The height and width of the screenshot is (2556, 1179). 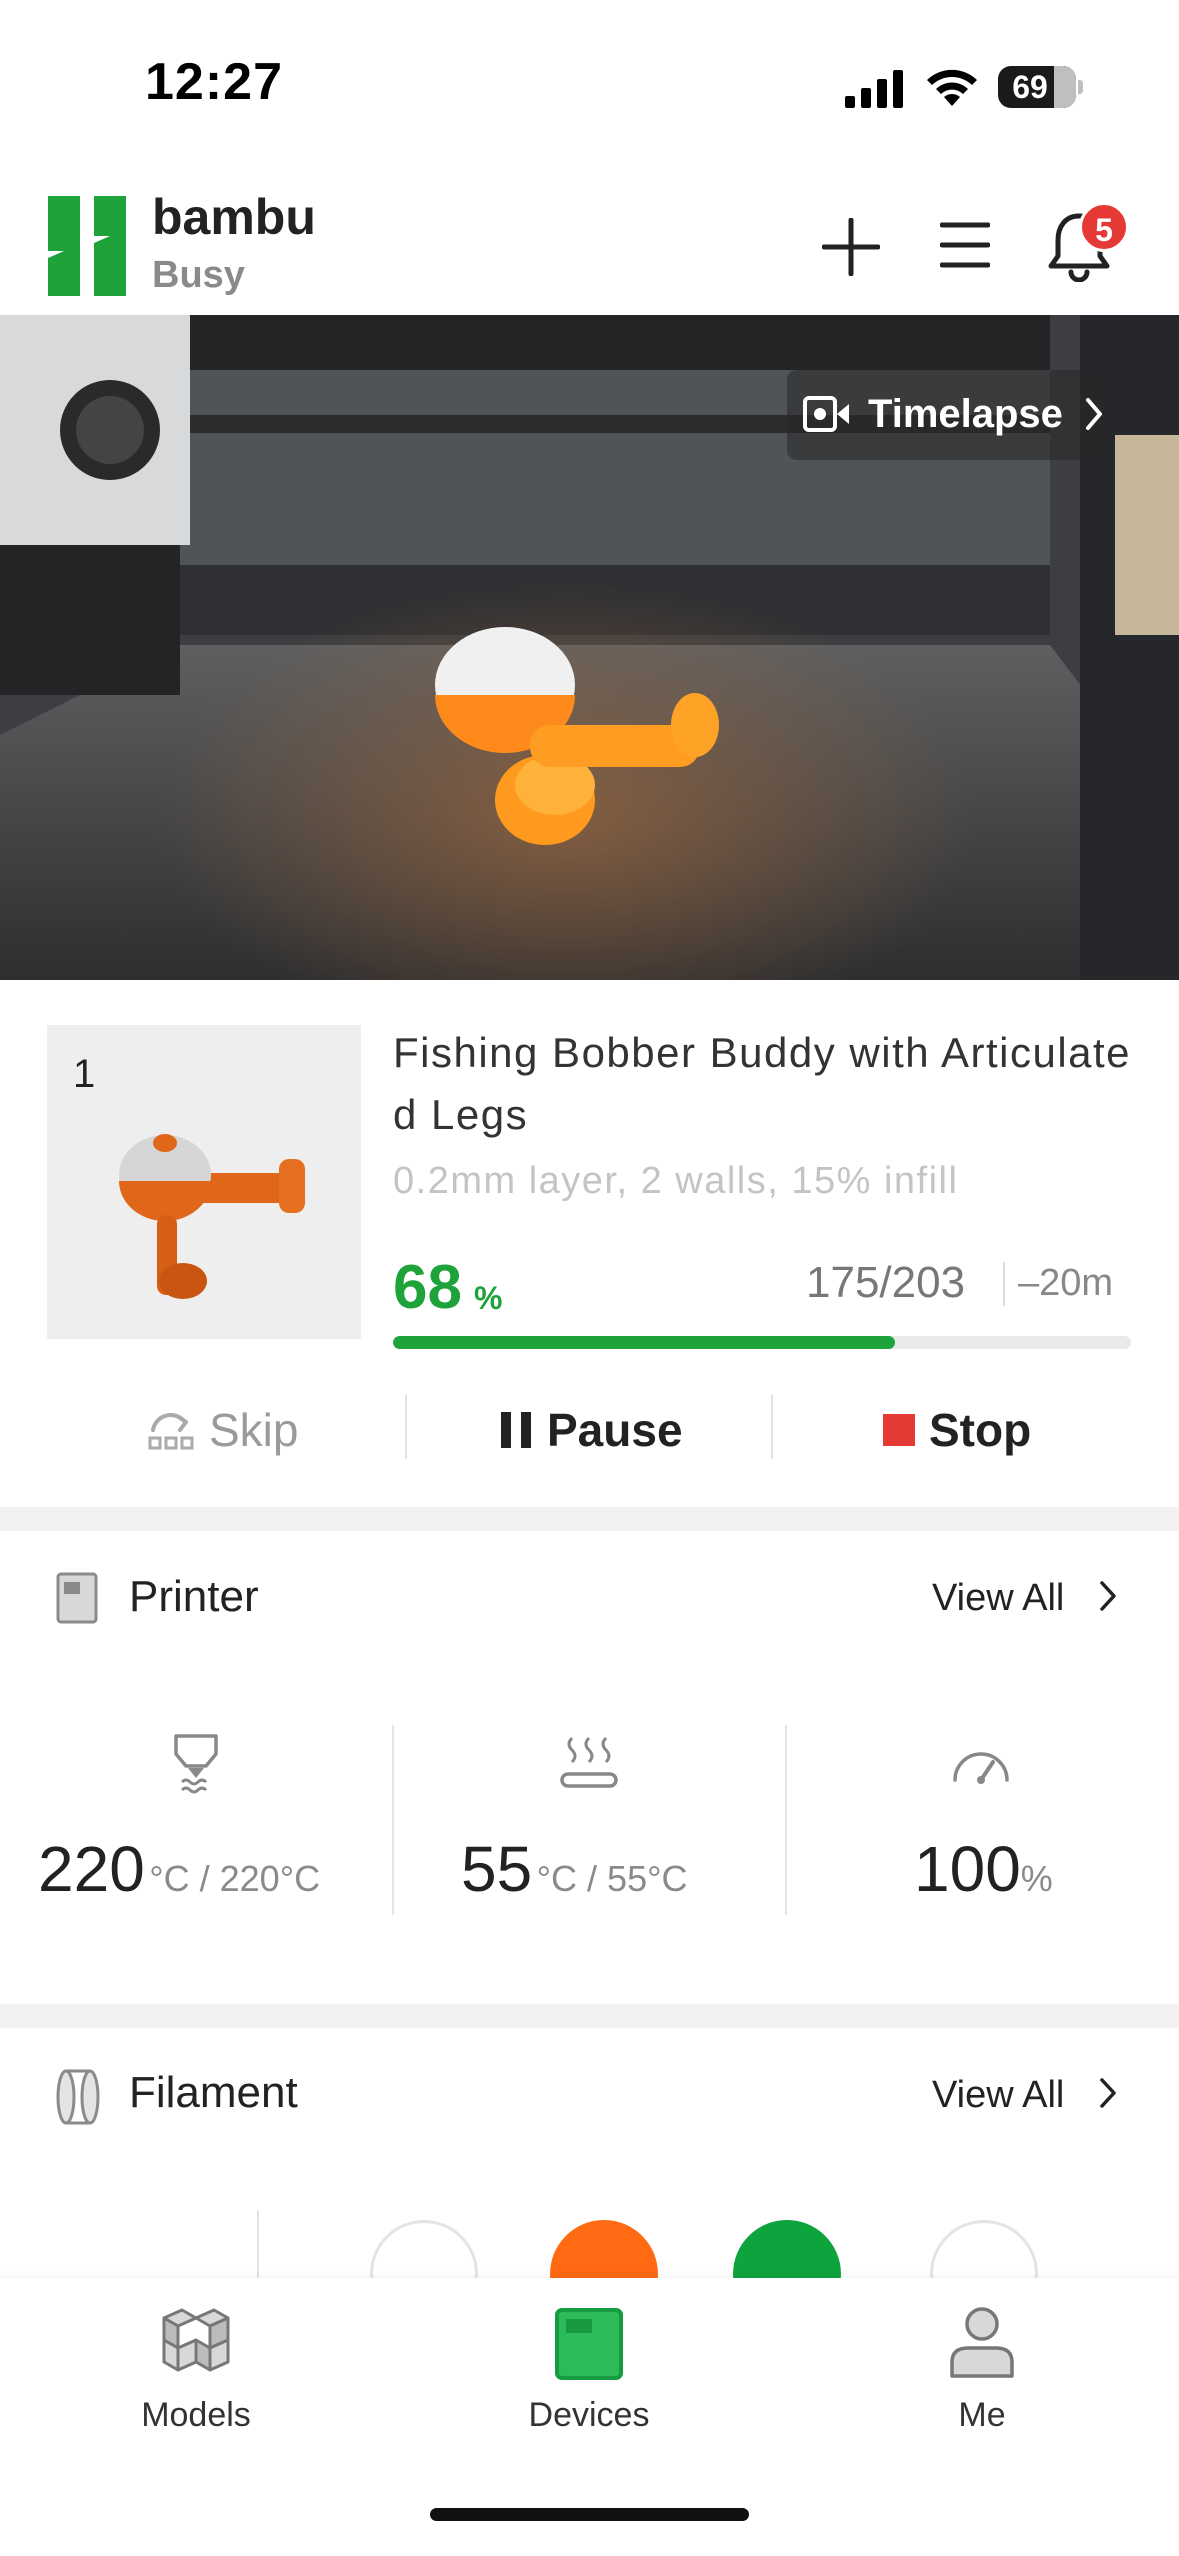 What do you see at coordinates (952, 87) in the screenshot?
I see `wifi-icon` at bounding box center [952, 87].